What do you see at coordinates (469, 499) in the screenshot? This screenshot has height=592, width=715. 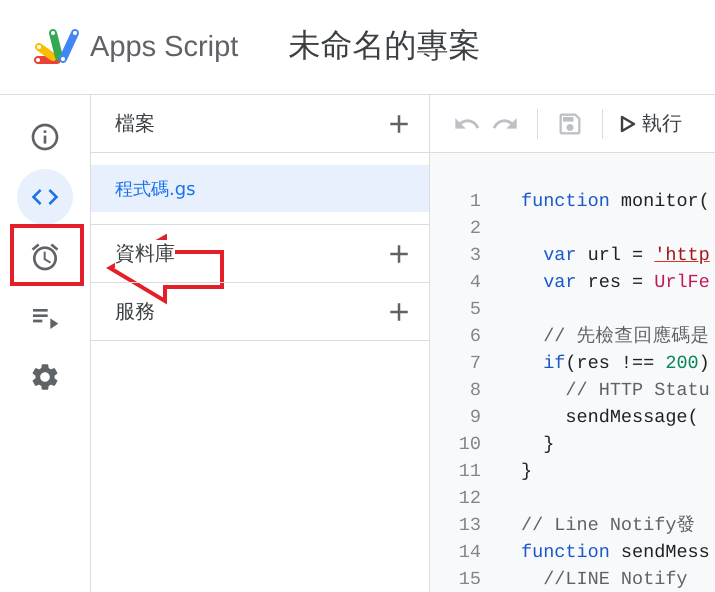 I see `line-number: 12` at bounding box center [469, 499].